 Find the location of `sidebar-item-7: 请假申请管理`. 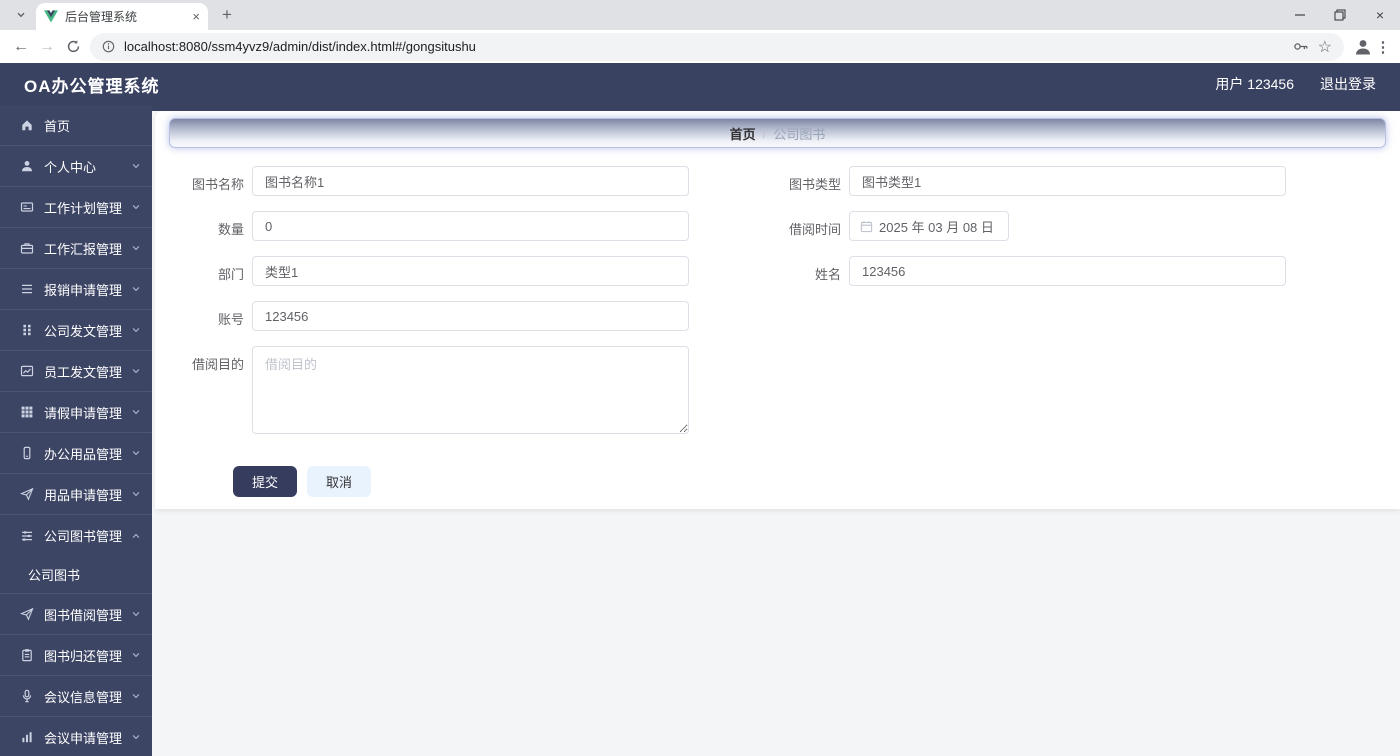

sidebar-item-7: 请假申请管理 is located at coordinates (76, 412).